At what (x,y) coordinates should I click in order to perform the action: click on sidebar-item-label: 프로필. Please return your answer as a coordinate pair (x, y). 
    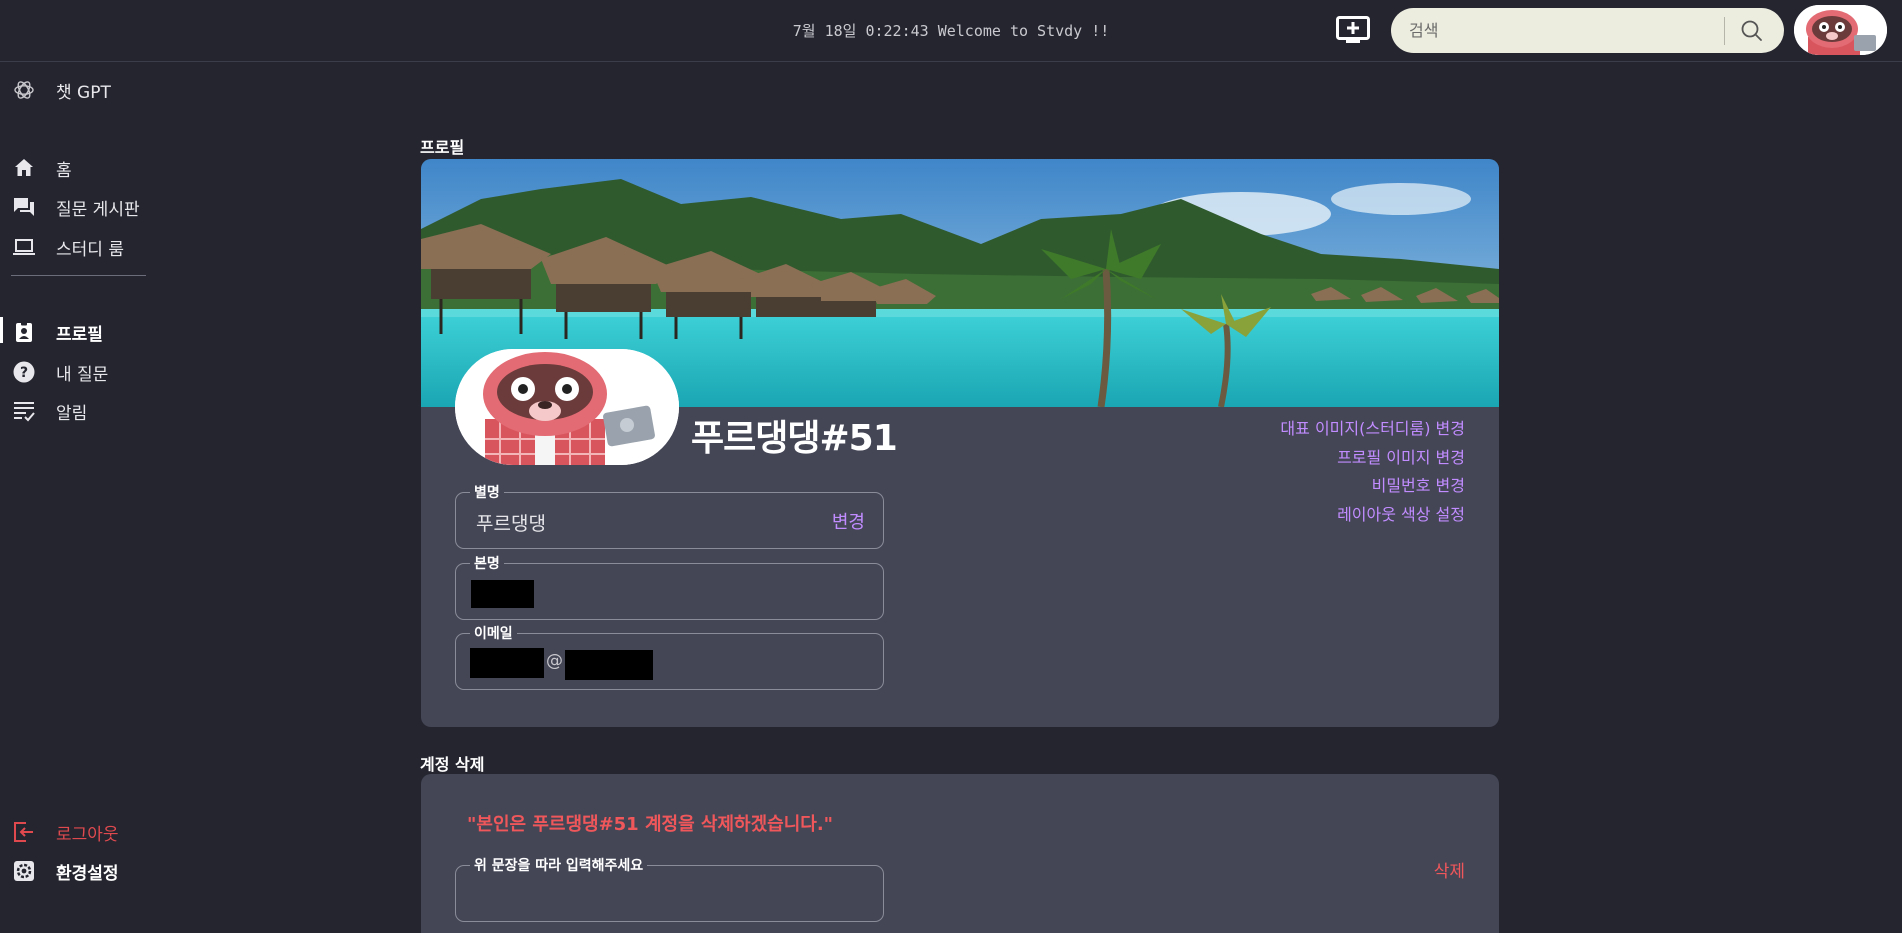
    Looking at the image, I should click on (79, 335).